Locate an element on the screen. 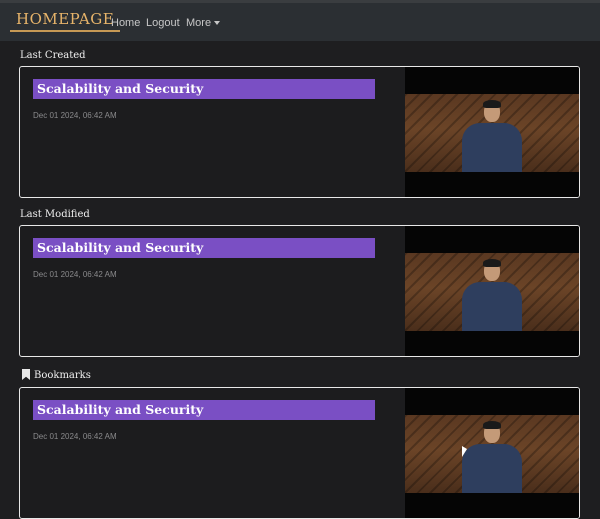 This screenshot has width=600, height=519. section-title-last-modified: Last Modified is located at coordinates (55, 214).